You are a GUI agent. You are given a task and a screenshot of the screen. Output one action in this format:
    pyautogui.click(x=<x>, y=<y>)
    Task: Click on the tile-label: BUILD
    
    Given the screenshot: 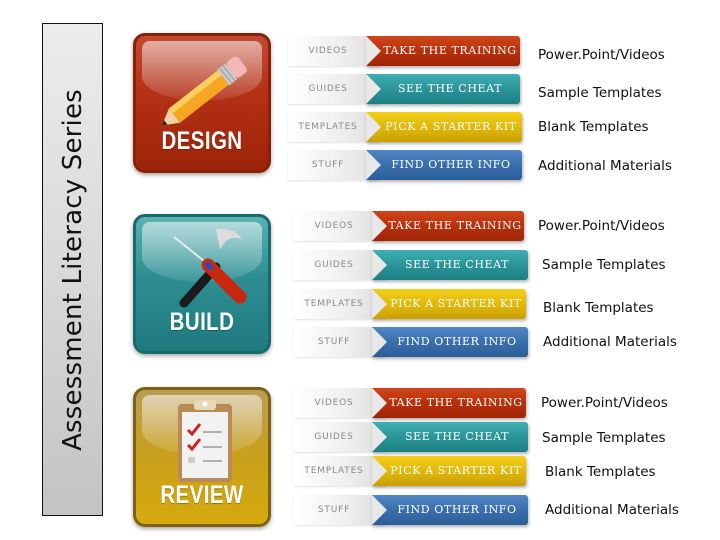 What is the action you would take?
    pyautogui.click(x=202, y=322)
    